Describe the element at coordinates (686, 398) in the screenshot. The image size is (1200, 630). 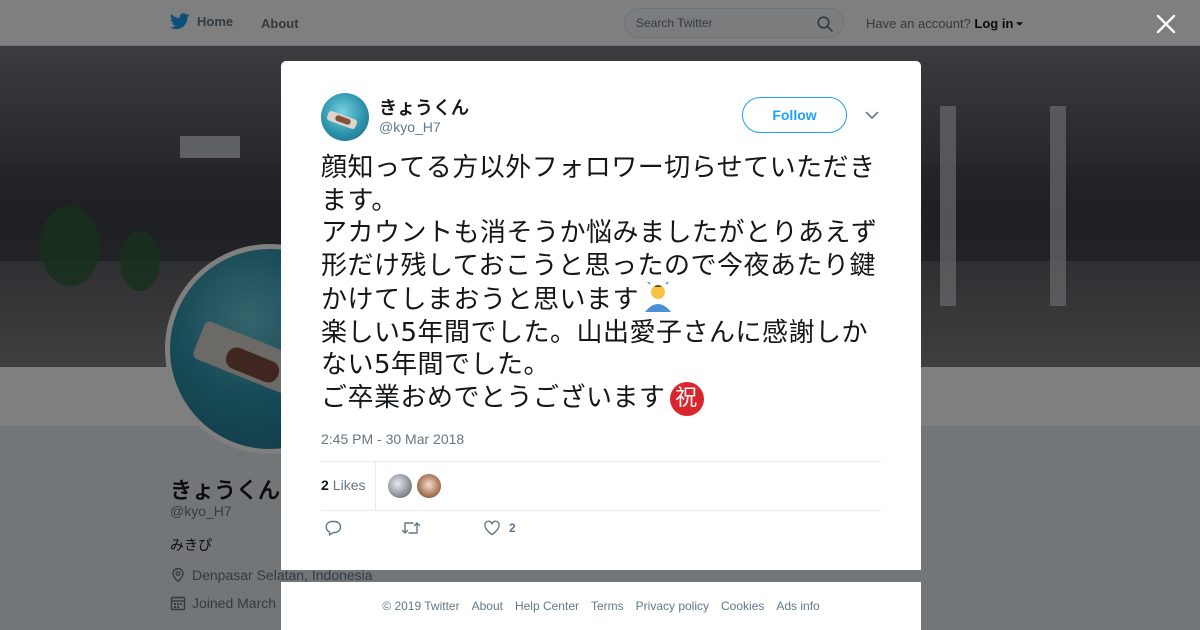
I see `celebration-emoji-icon: 祝` at that location.